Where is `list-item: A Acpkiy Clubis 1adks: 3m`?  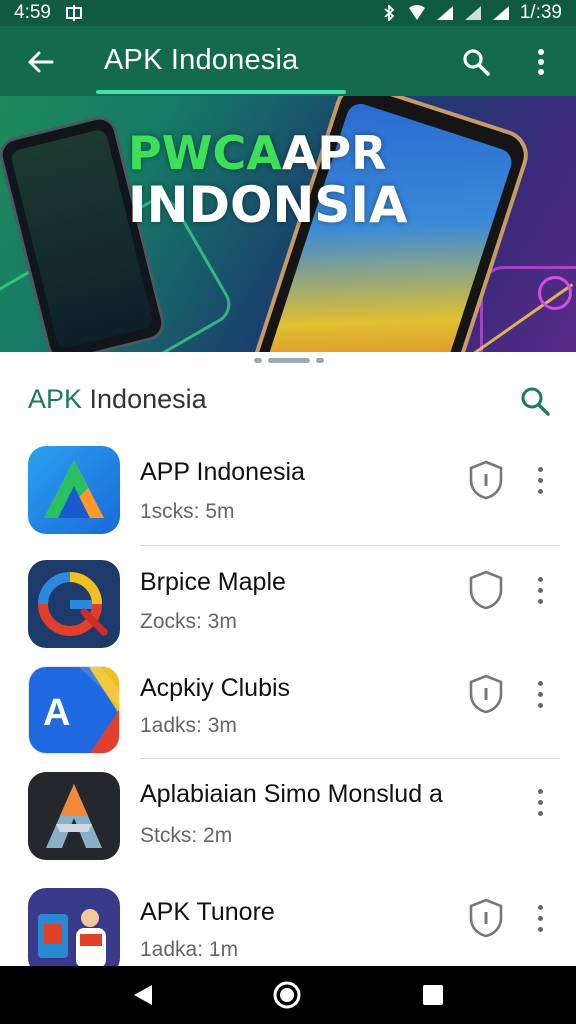 list-item: A Acpkiy Clubis 1adks: 3m is located at coordinates (288, 717).